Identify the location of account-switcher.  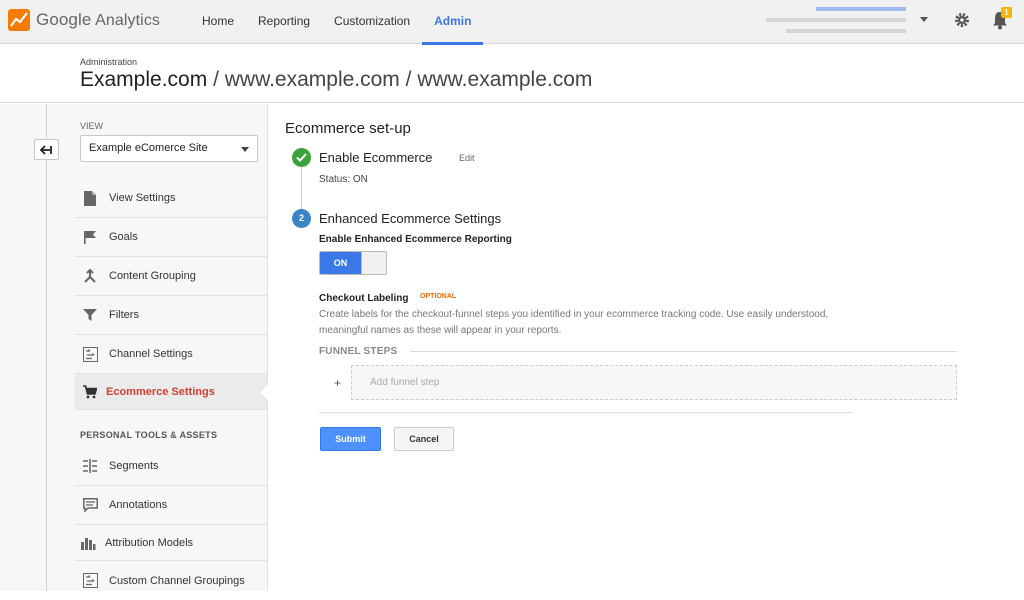
(831, 21).